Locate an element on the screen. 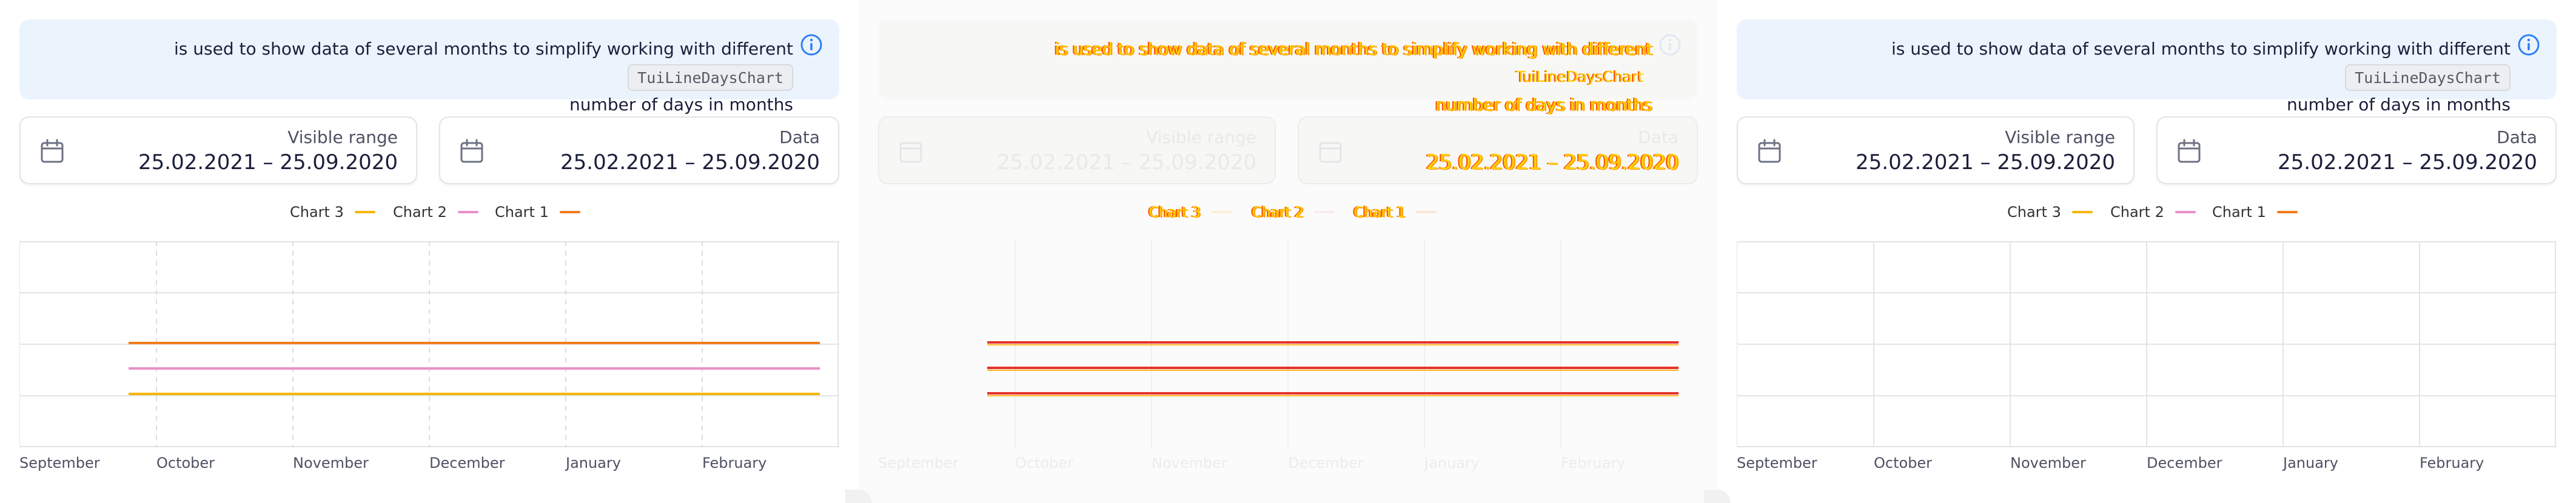  chart-grid is located at coordinates (2147, 344).